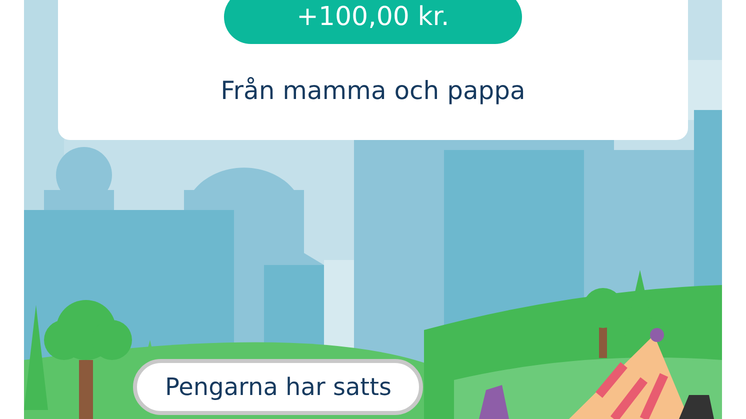 This screenshot has width=746, height=419. What do you see at coordinates (278, 387) in the screenshot?
I see `speech-bubble: Pengarna har satts` at bounding box center [278, 387].